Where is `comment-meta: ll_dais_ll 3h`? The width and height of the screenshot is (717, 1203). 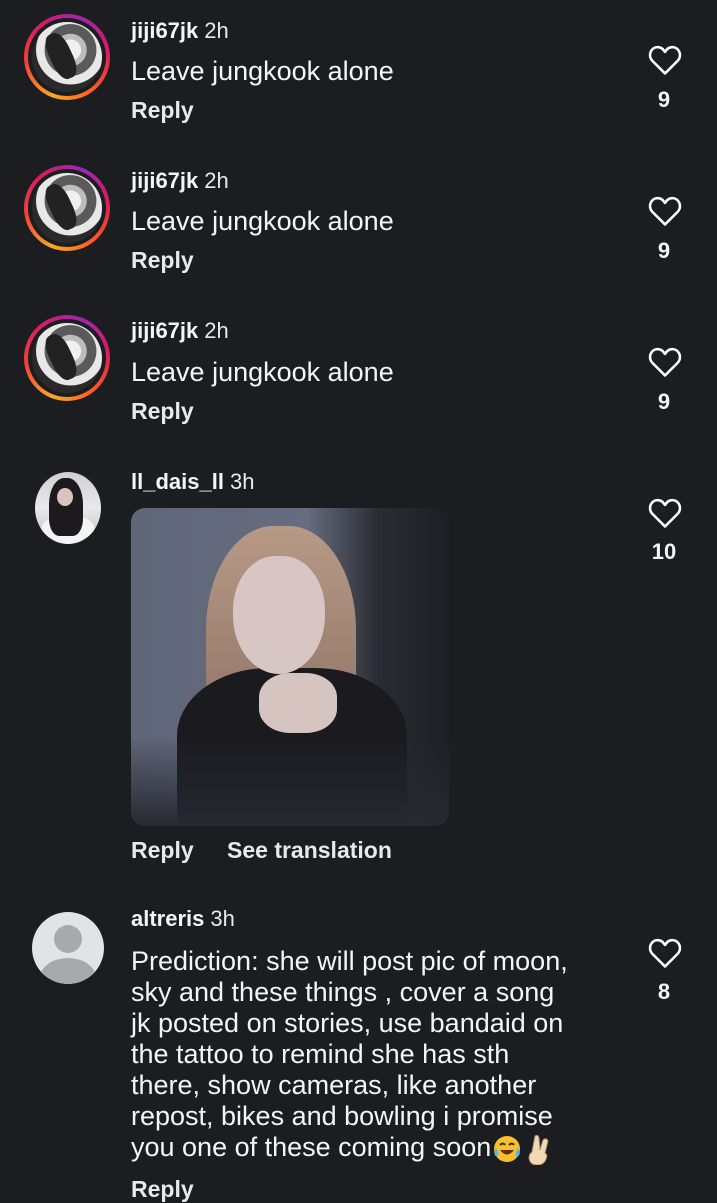
comment-meta: ll_dais_ll 3h is located at coordinates (192, 482).